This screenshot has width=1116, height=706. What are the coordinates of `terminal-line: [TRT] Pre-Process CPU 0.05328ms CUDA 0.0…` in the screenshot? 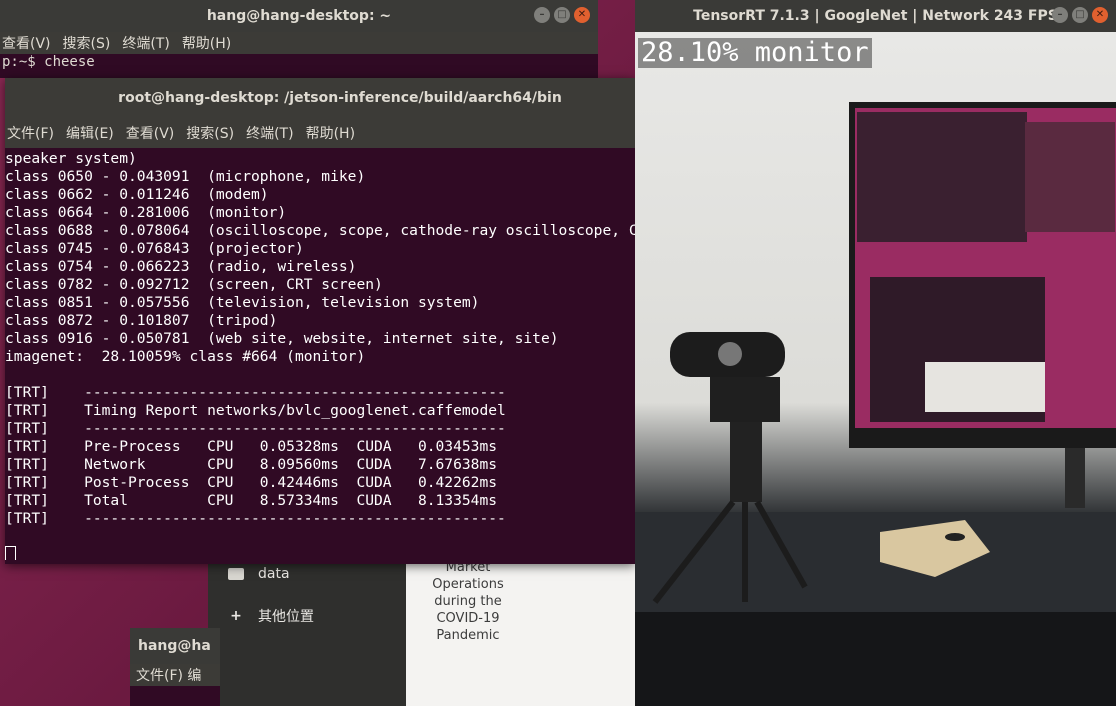 It's located at (251, 446).